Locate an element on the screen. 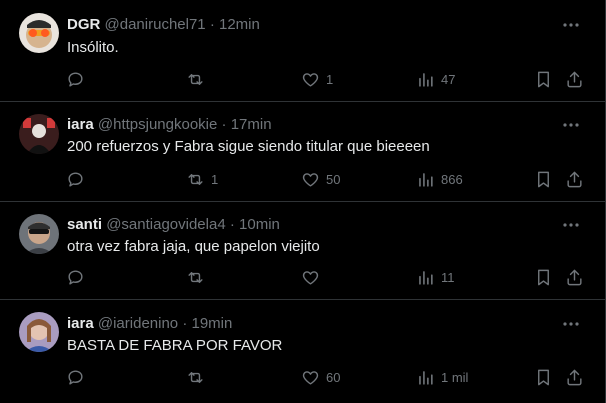  author-handle: @httpsjungkookie is located at coordinates (157, 124).